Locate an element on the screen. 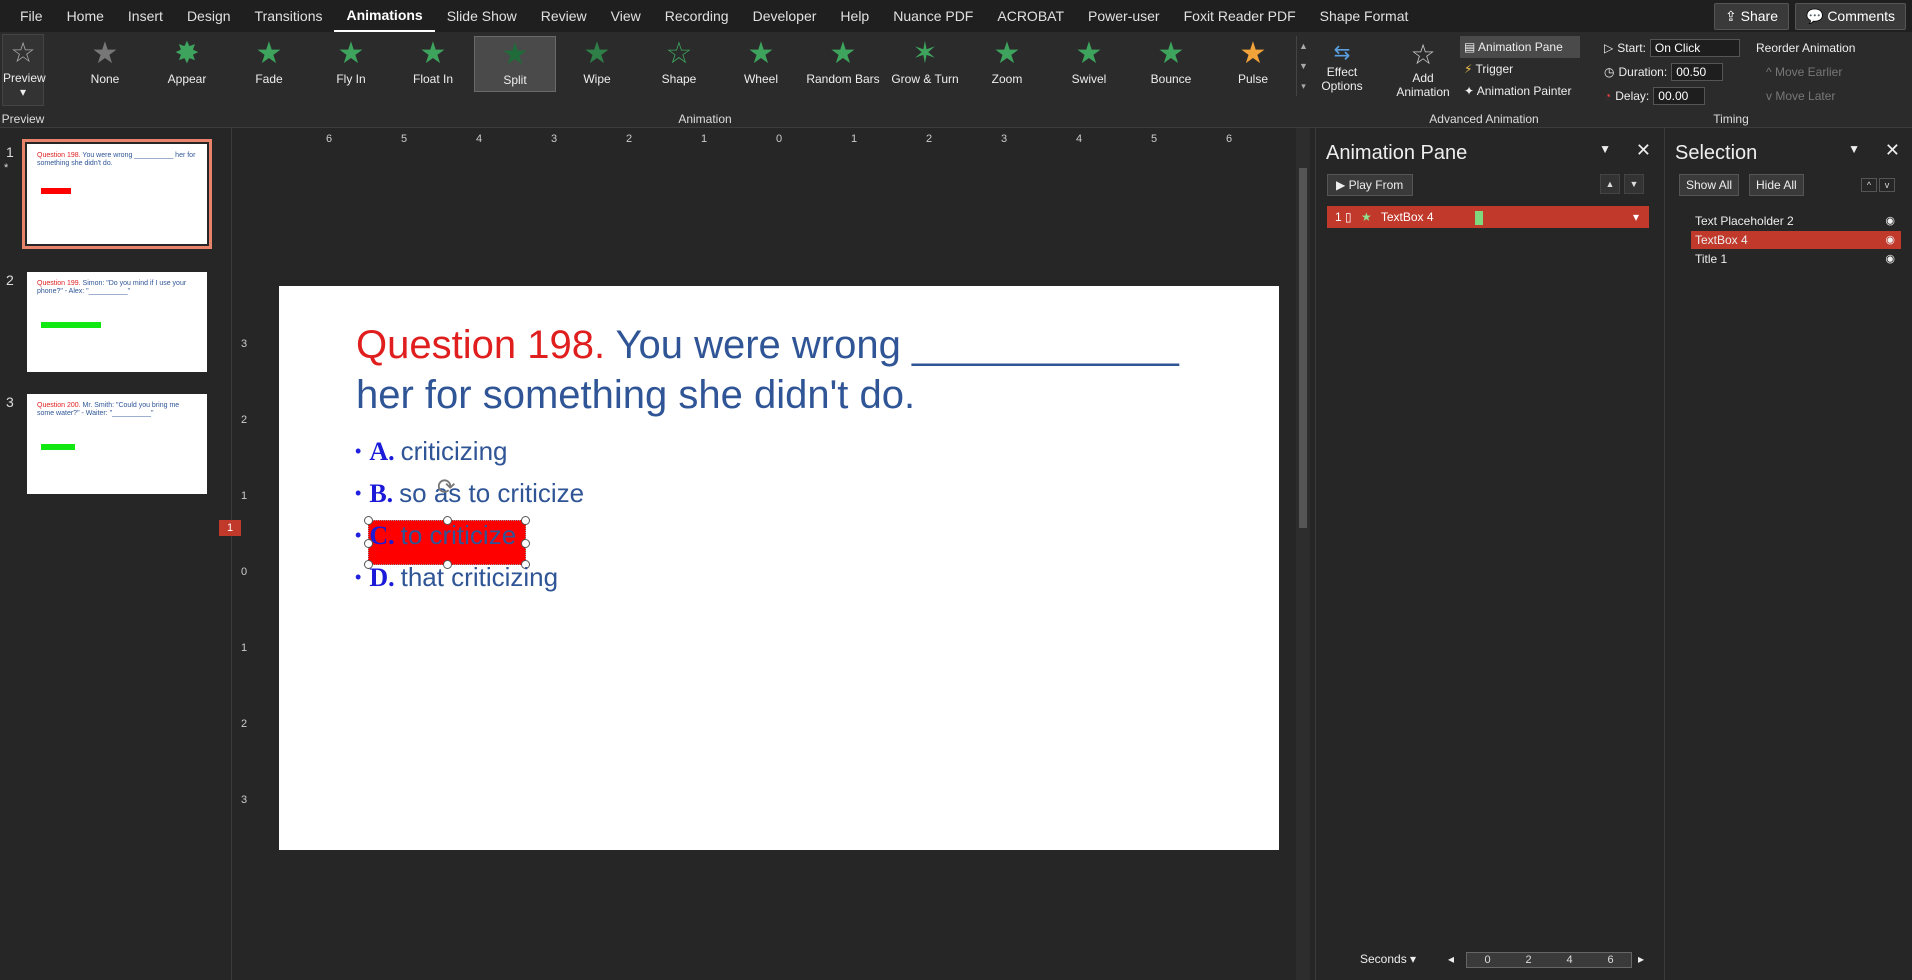  option-d: • D. that criticizing is located at coordinates (456, 577).